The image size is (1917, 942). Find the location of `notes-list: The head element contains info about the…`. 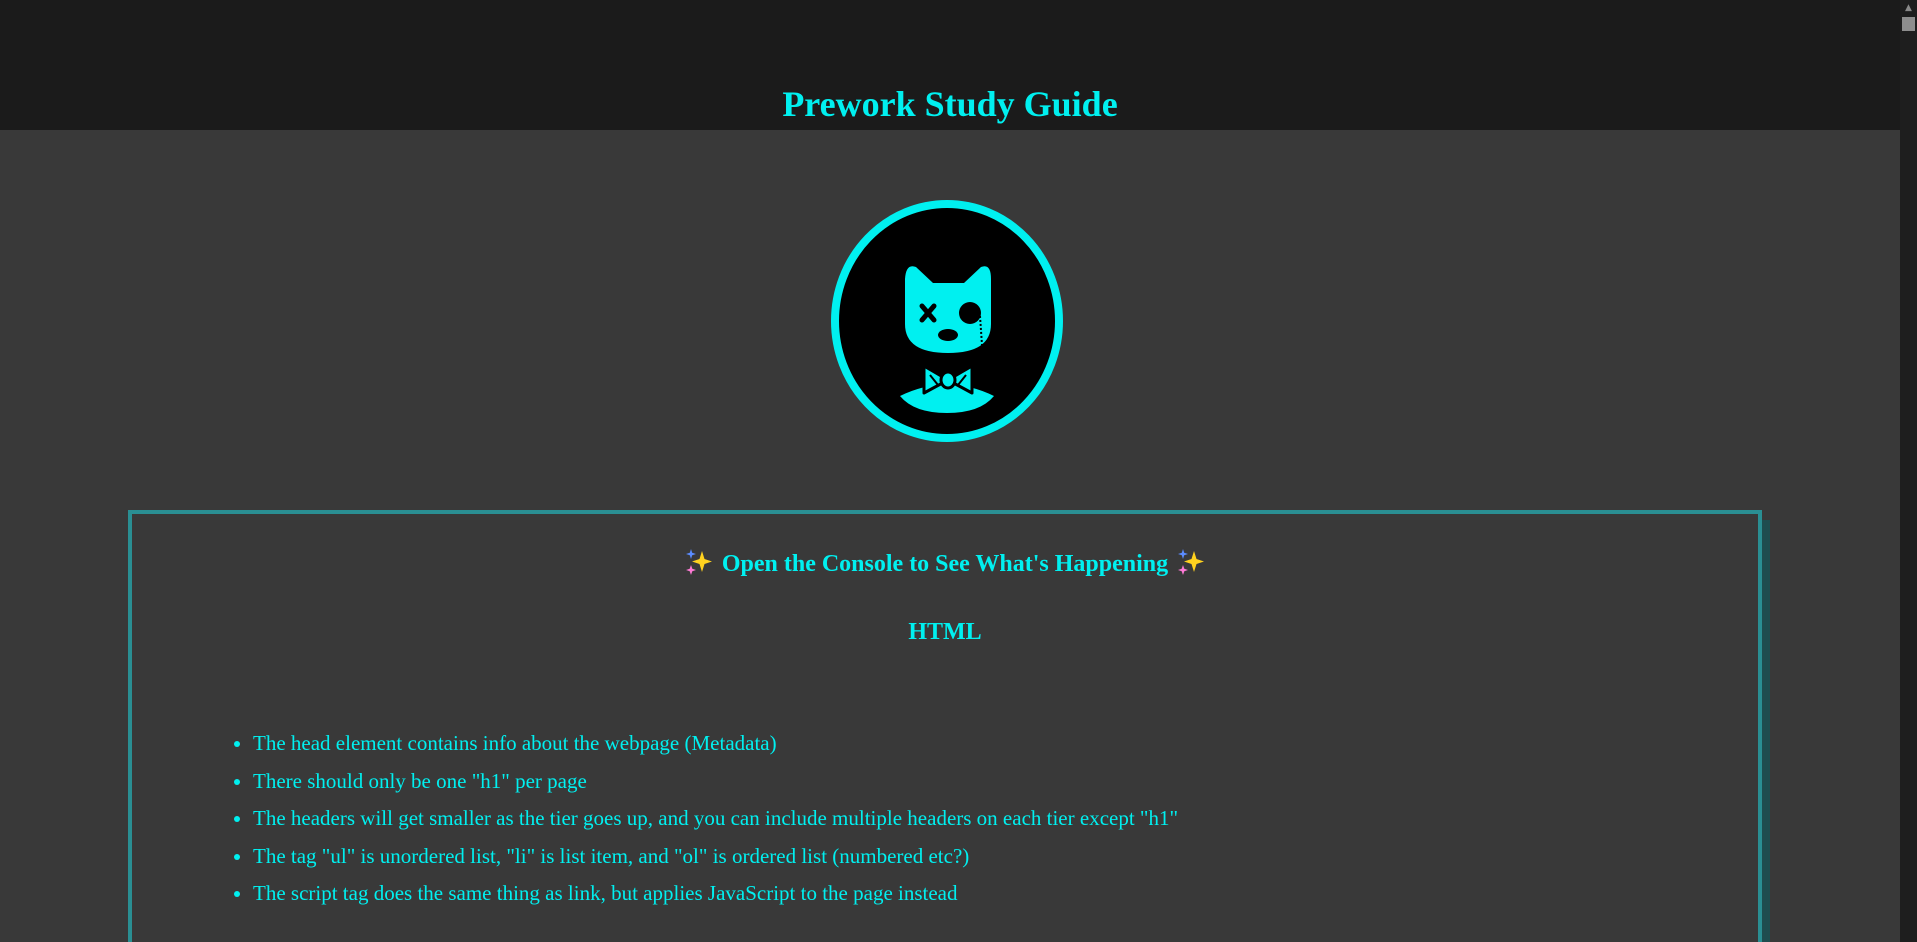

notes-list: The head element contains info about the… is located at coordinates (704, 819).